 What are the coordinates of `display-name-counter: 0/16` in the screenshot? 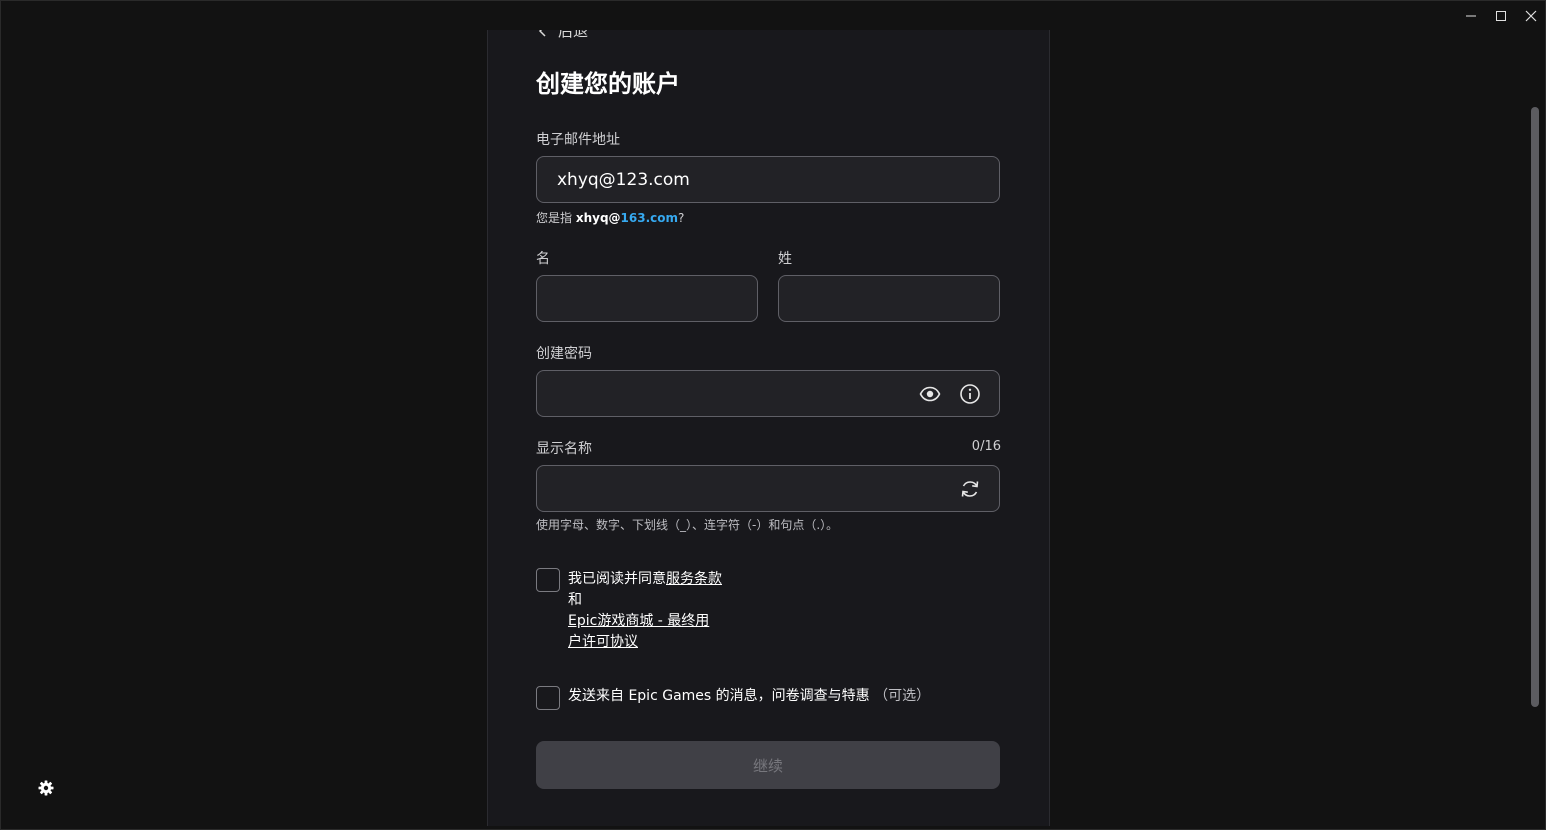 It's located at (986, 446).